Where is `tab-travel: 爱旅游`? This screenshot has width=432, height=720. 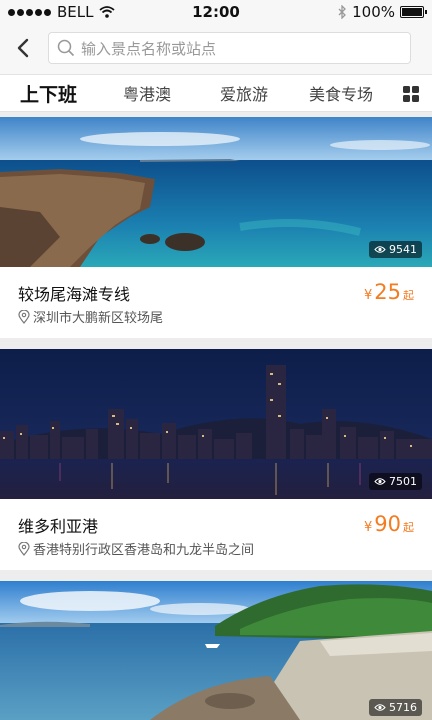 tab-travel: 爱旅游 is located at coordinates (244, 93).